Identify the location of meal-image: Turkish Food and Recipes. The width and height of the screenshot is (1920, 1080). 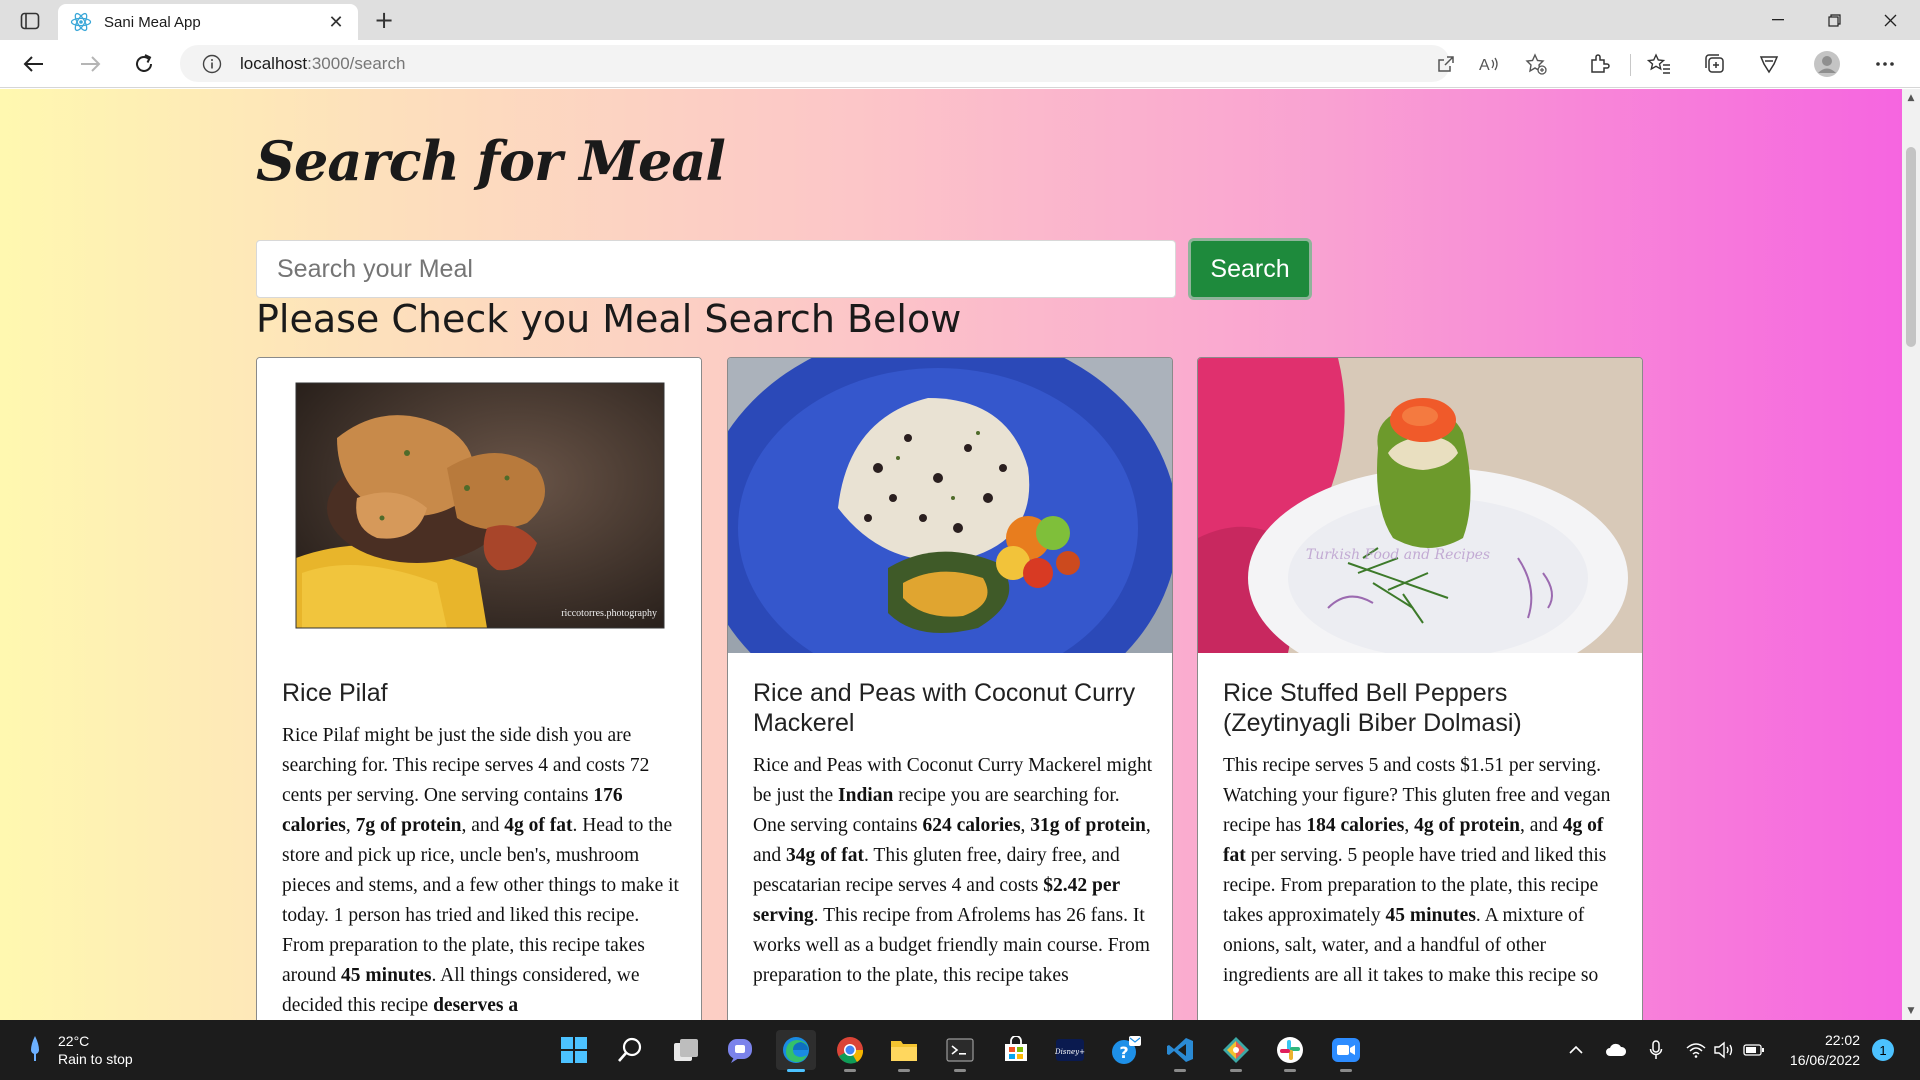
(1420, 505).